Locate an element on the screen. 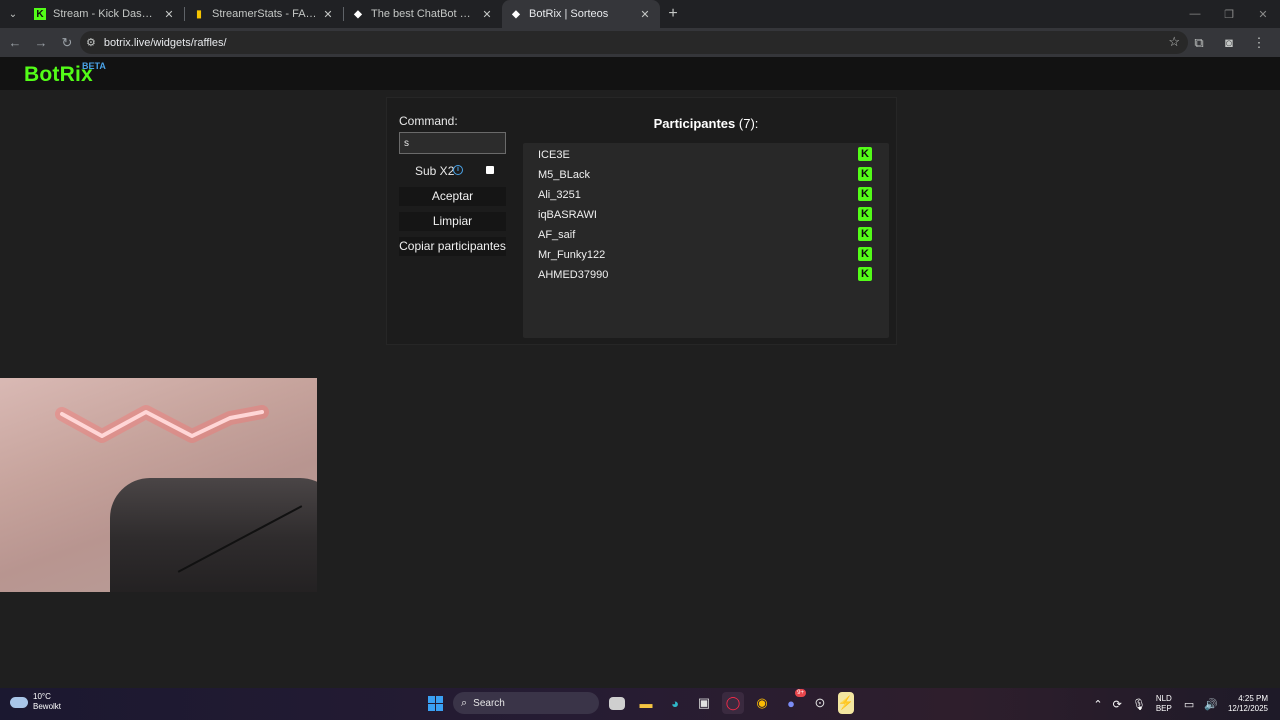  kick-favicon-icon: K is located at coordinates (40, 14).